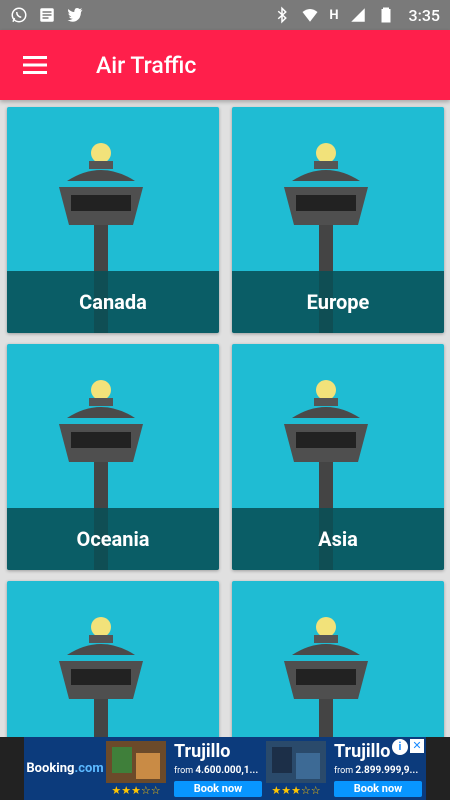  I want to click on clock-time: 3:35, so click(424, 15).